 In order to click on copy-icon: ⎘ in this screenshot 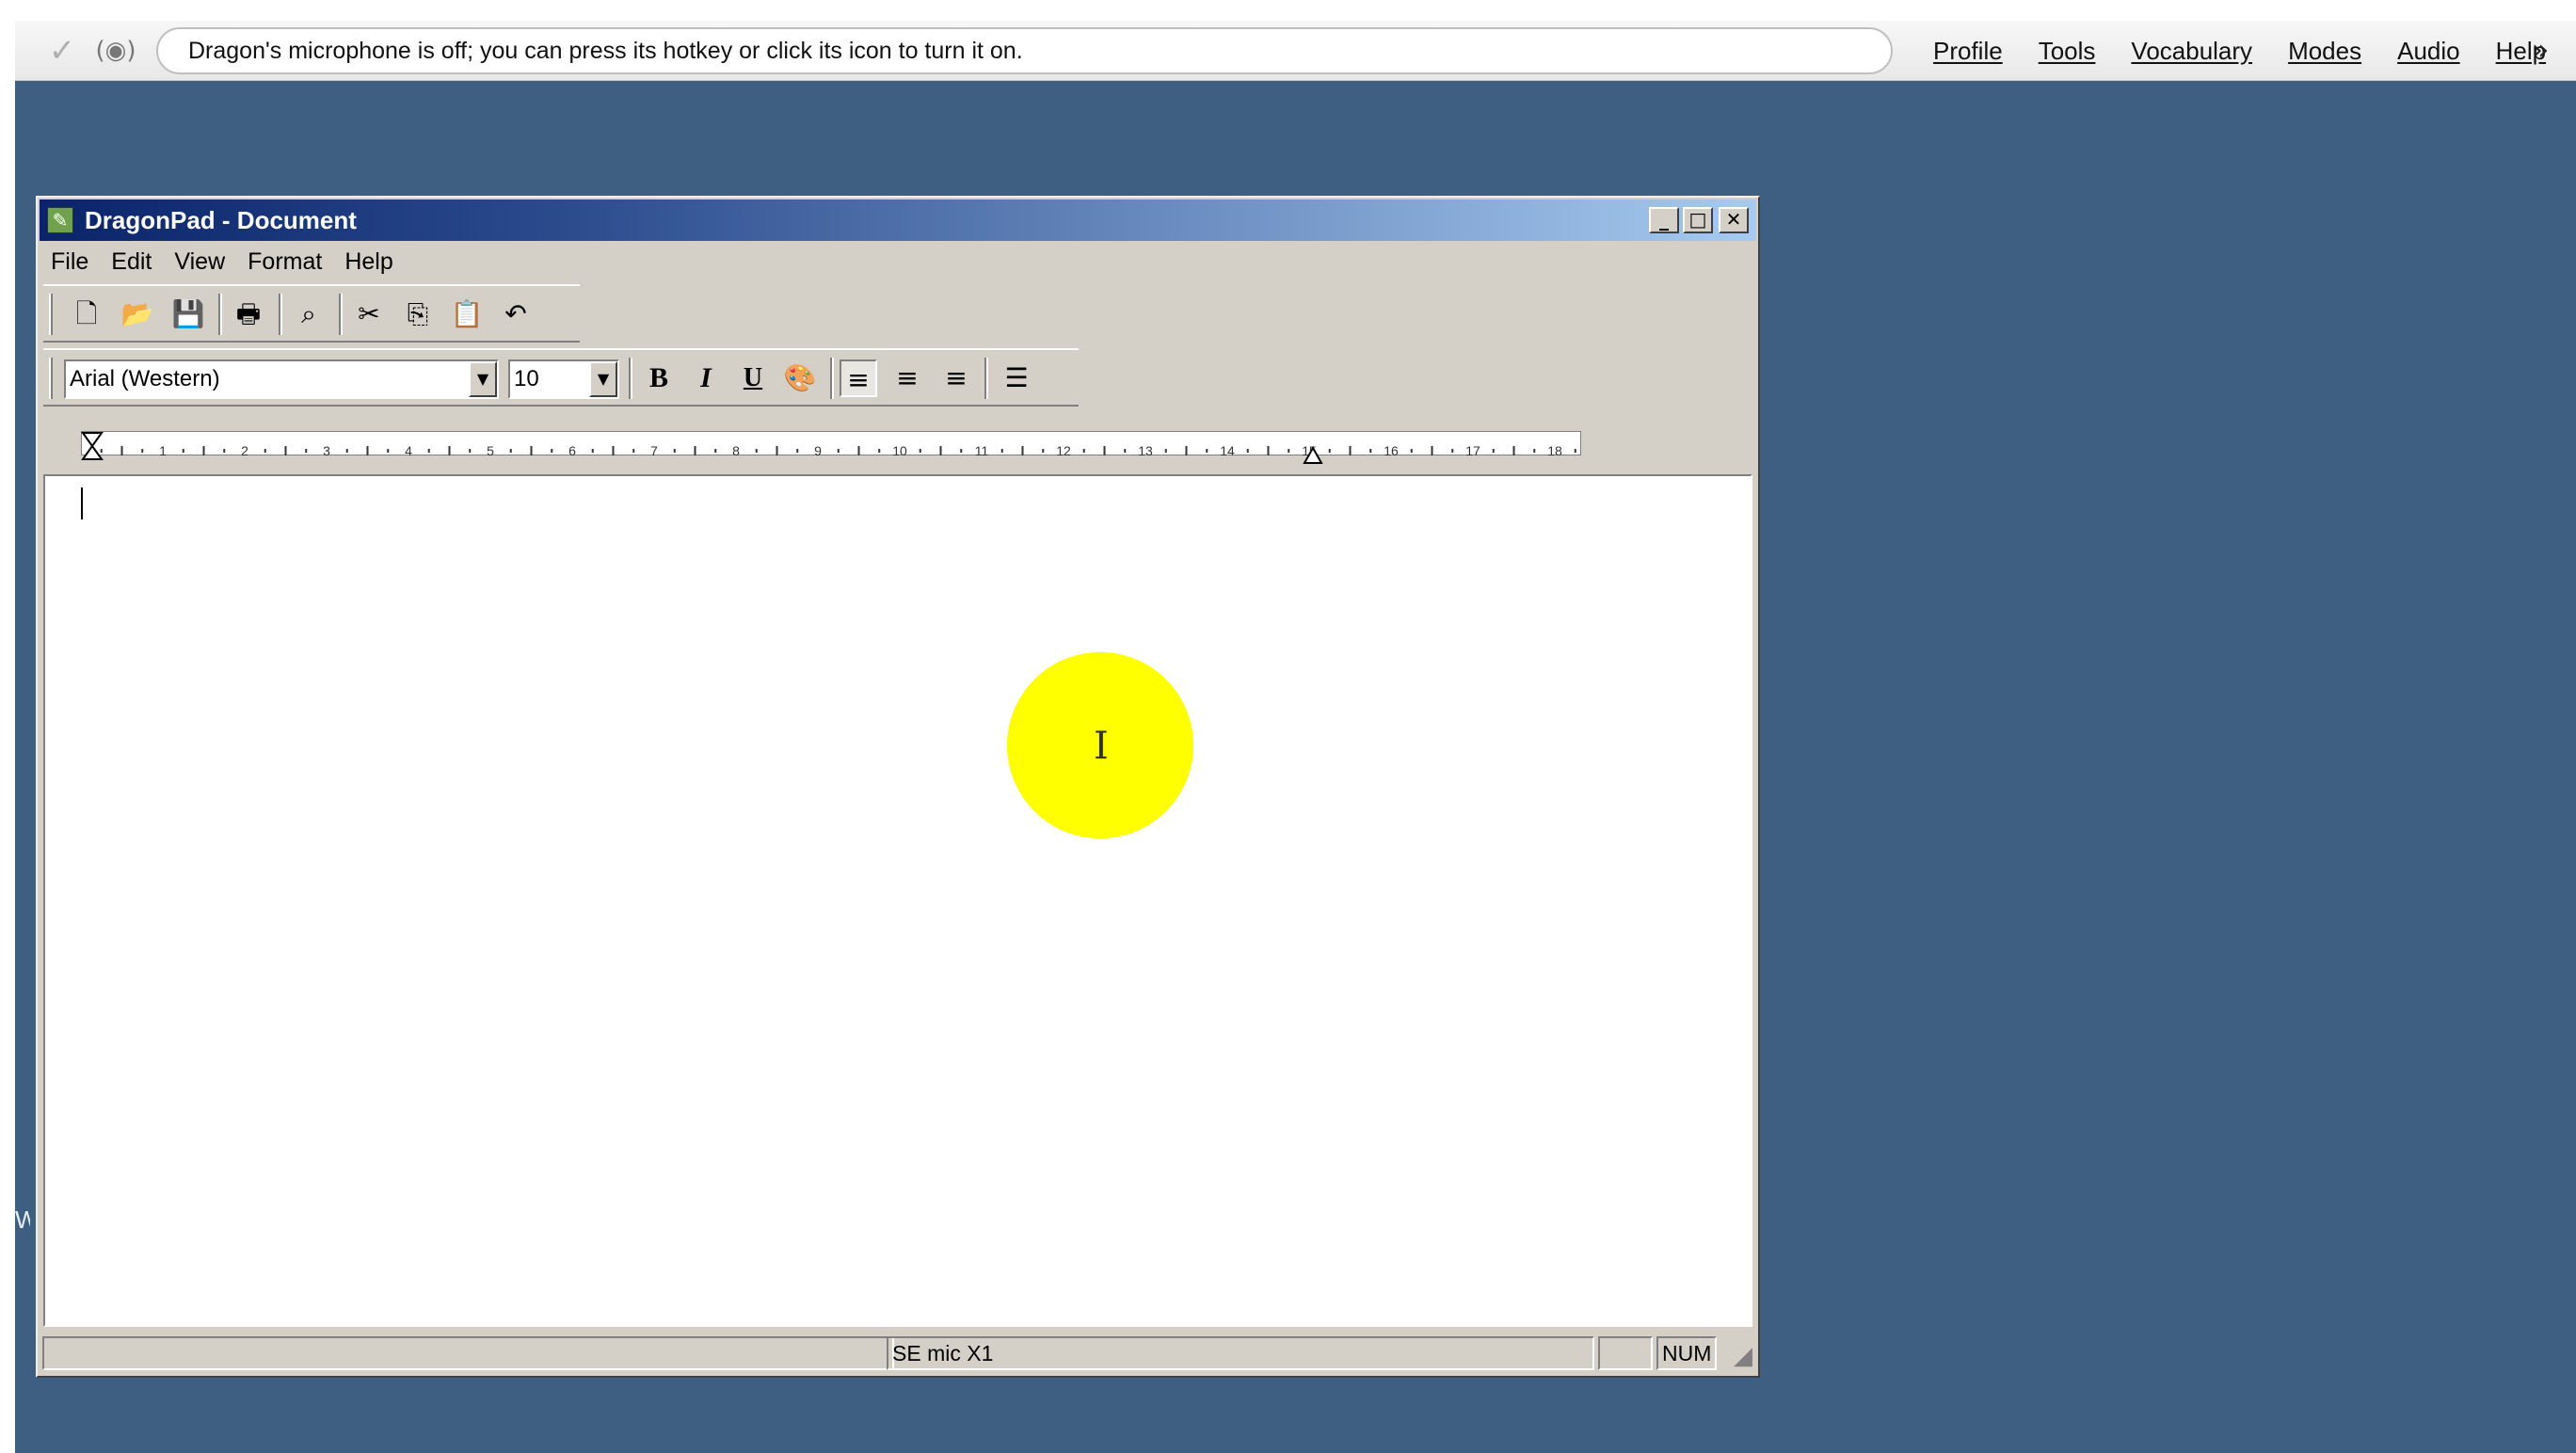, I will do `click(418, 314)`.